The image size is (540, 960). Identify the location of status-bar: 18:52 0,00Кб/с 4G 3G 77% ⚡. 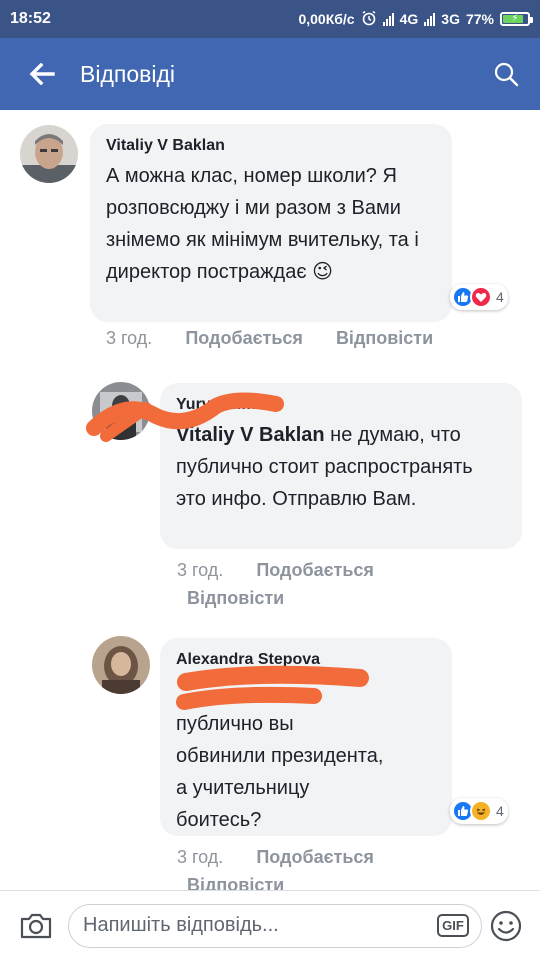
(270, 19).